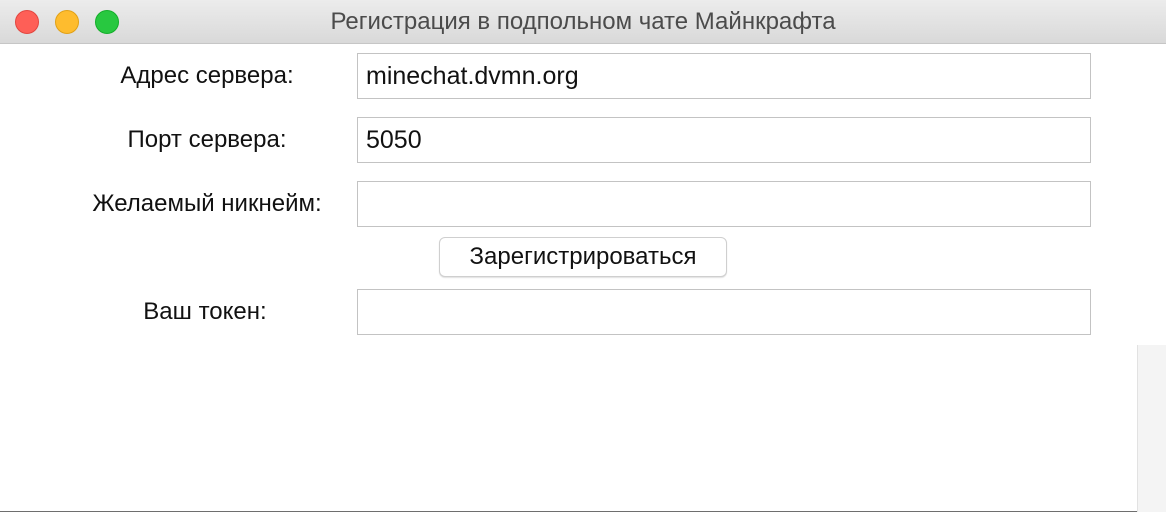 Image resolution: width=1166 pixels, height=512 pixels. Describe the element at coordinates (724, 204) in the screenshot. I see `nickname-input` at that location.